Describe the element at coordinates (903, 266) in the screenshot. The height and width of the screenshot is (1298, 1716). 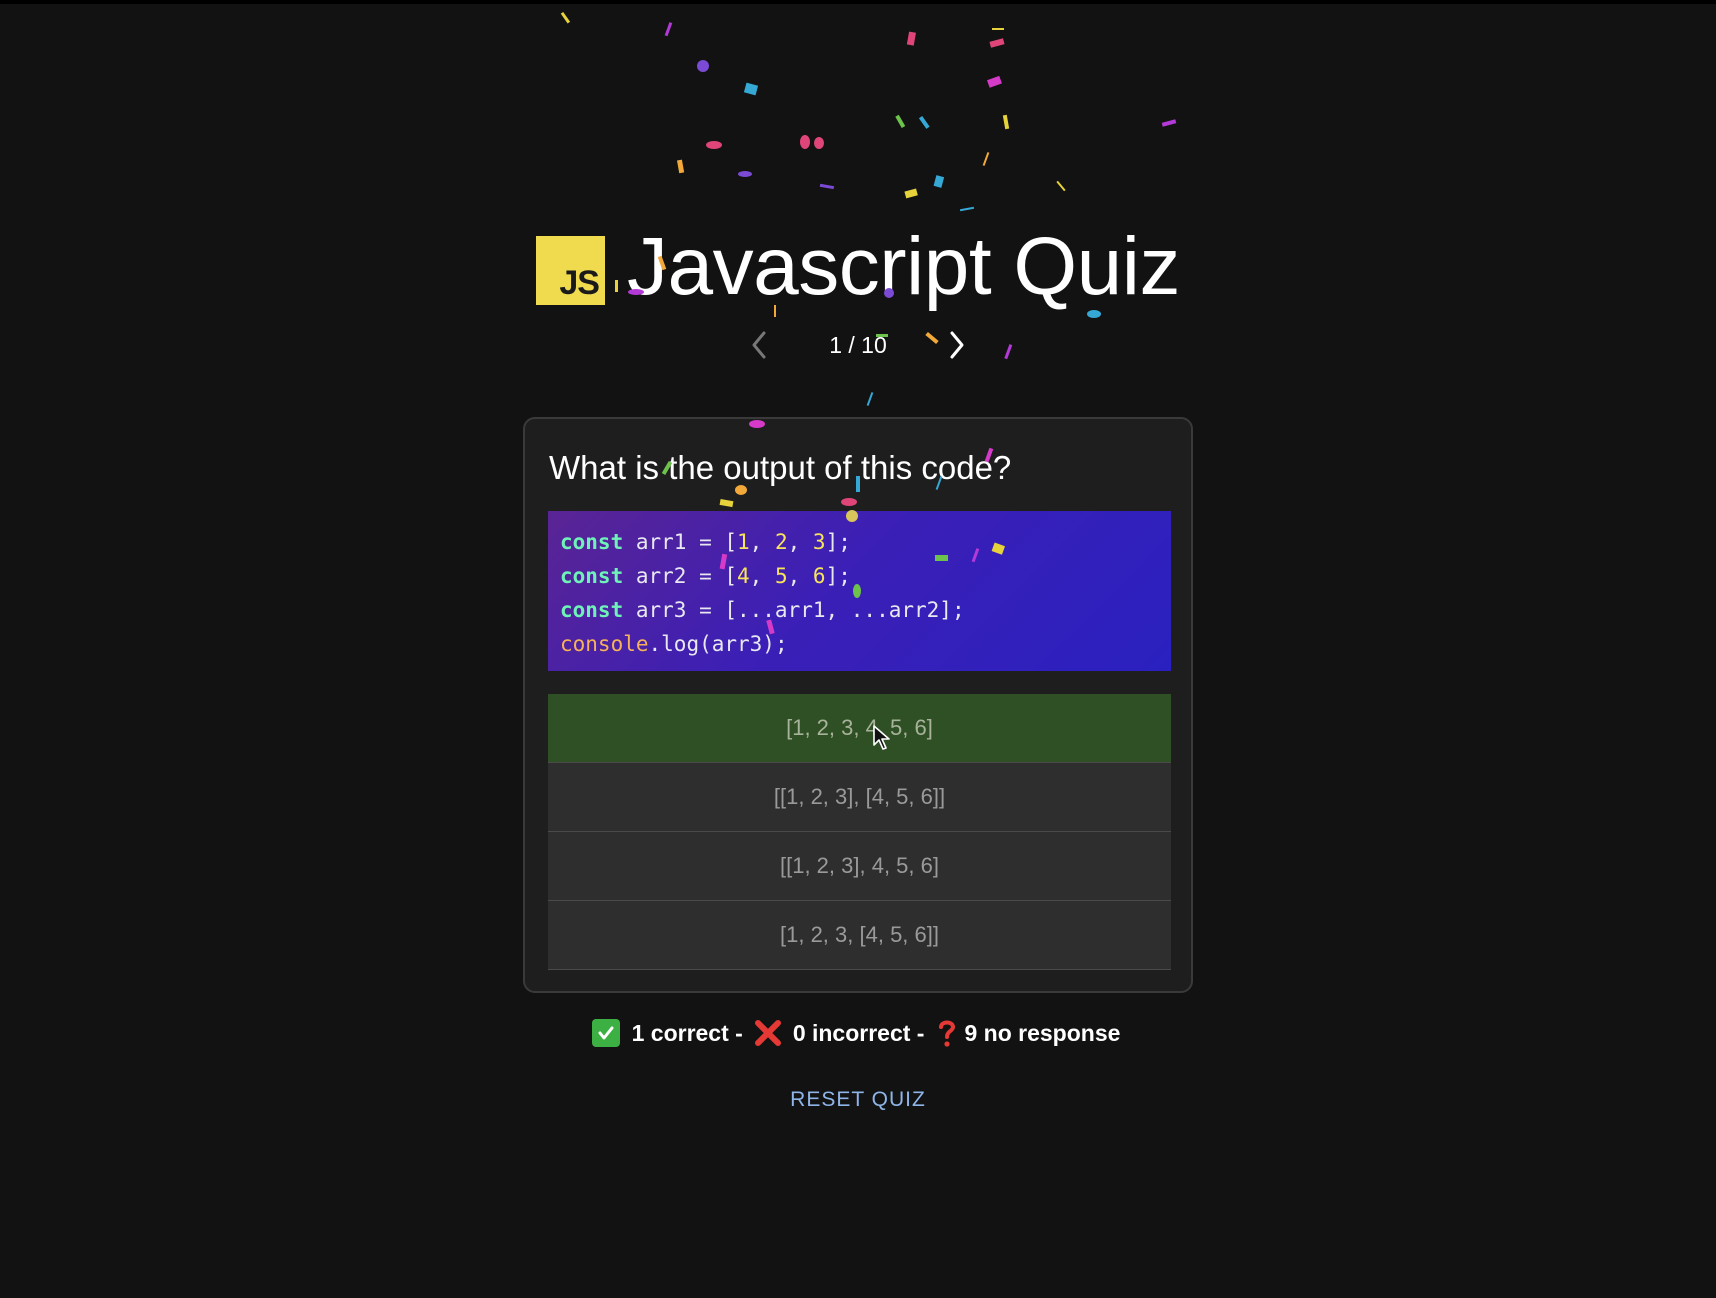
I see `page-title: Javascript Quiz` at that location.